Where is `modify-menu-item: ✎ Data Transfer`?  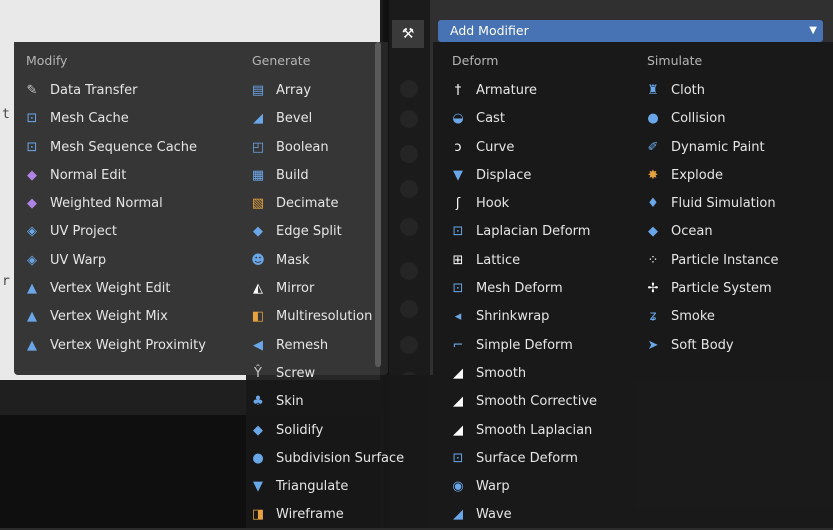
modify-menu-item: ✎ Data Transfer is located at coordinates (134, 91).